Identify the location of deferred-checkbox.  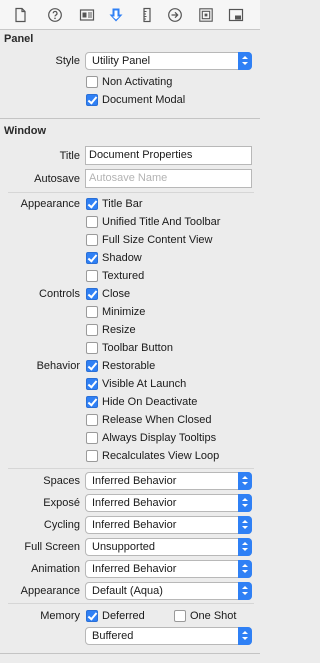
(92, 616).